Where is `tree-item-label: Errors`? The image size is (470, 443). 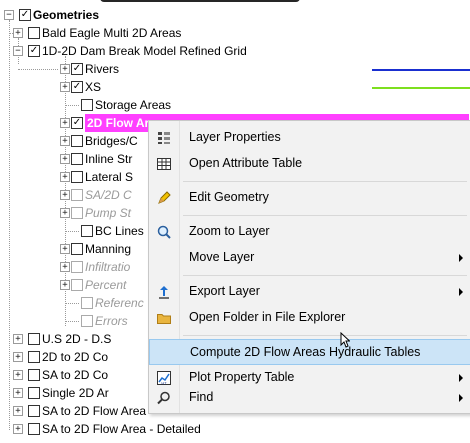
tree-item-label: Errors is located at coordinates (111, 321).